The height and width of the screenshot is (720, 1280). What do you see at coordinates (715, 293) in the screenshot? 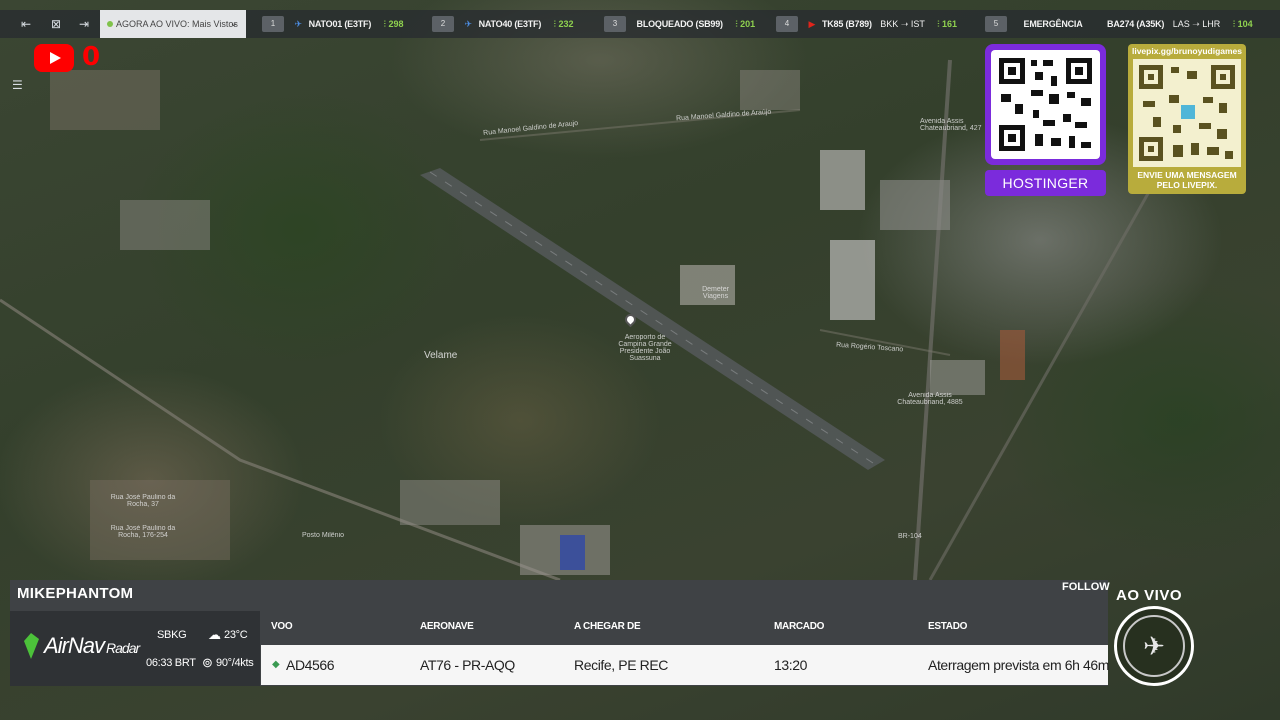
I see `map-label: Demeter Viagens` at bounding box center [715, 293].